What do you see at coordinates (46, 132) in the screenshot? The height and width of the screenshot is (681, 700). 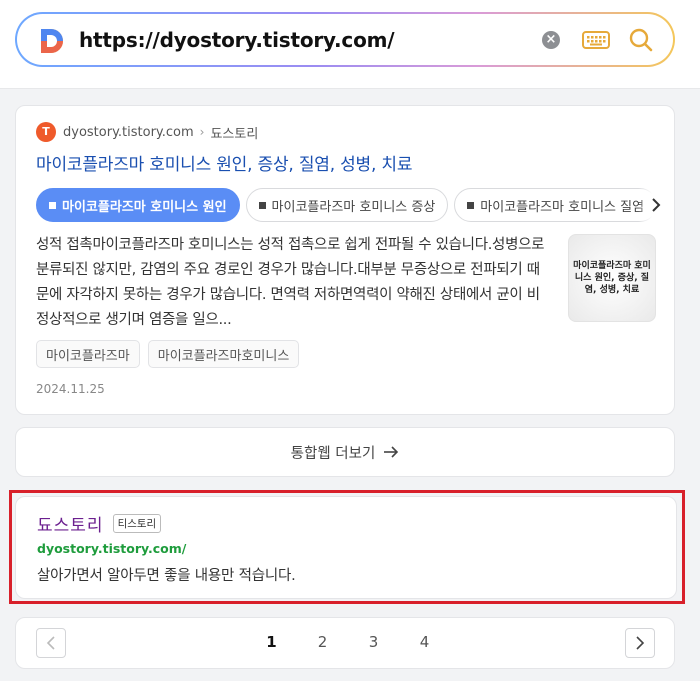 I see `tistory-favicon-icon: T` at bounding box center [46, 132].